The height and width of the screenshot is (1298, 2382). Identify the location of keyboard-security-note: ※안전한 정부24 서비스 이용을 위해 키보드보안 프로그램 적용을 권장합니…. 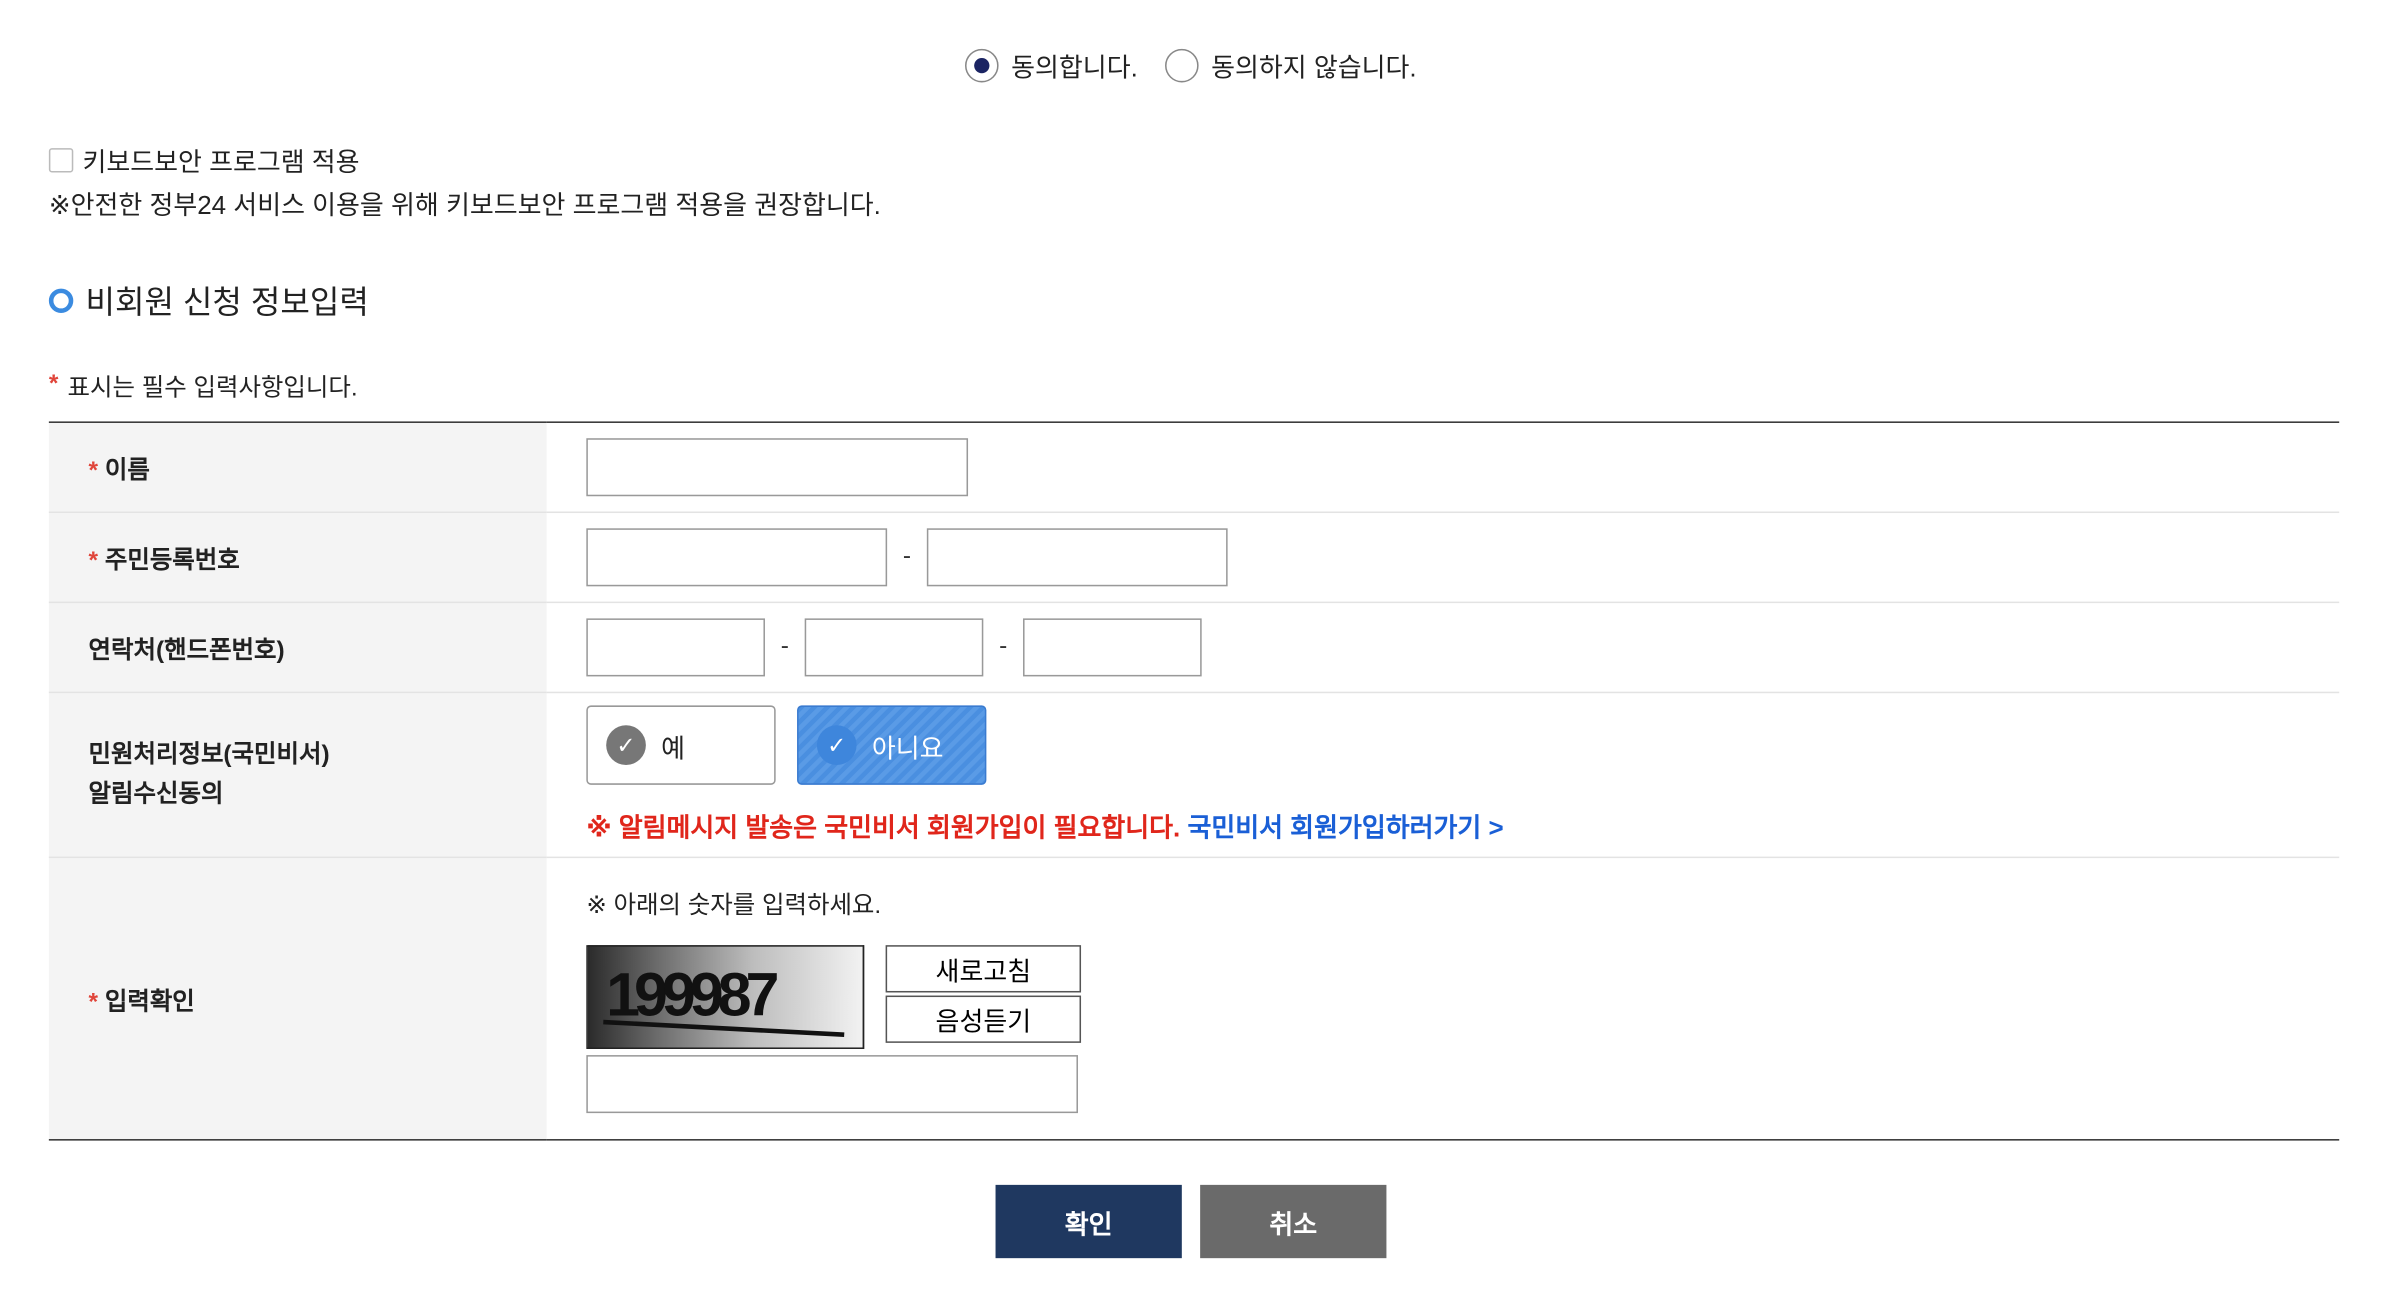
(464, 205).